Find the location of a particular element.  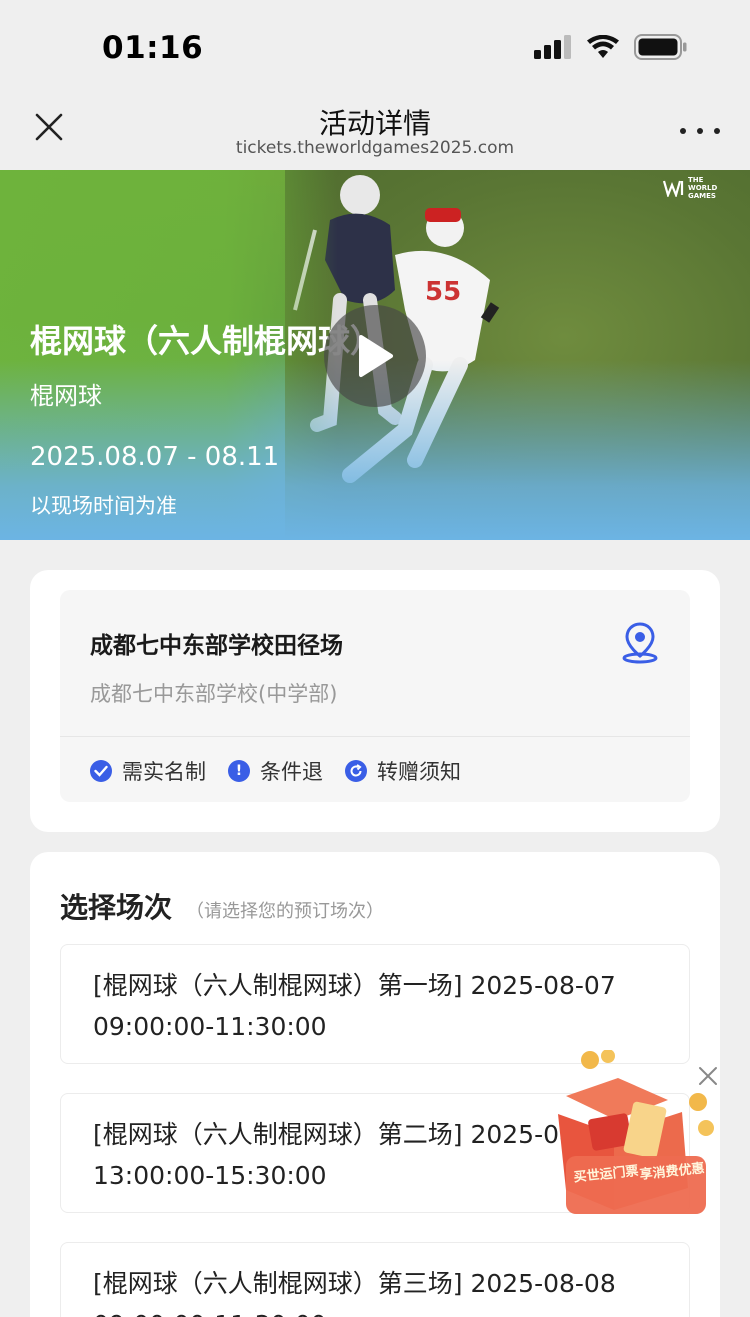

venue-name: 成都七中东部学校田径场 is located at coordinates (216, 646).